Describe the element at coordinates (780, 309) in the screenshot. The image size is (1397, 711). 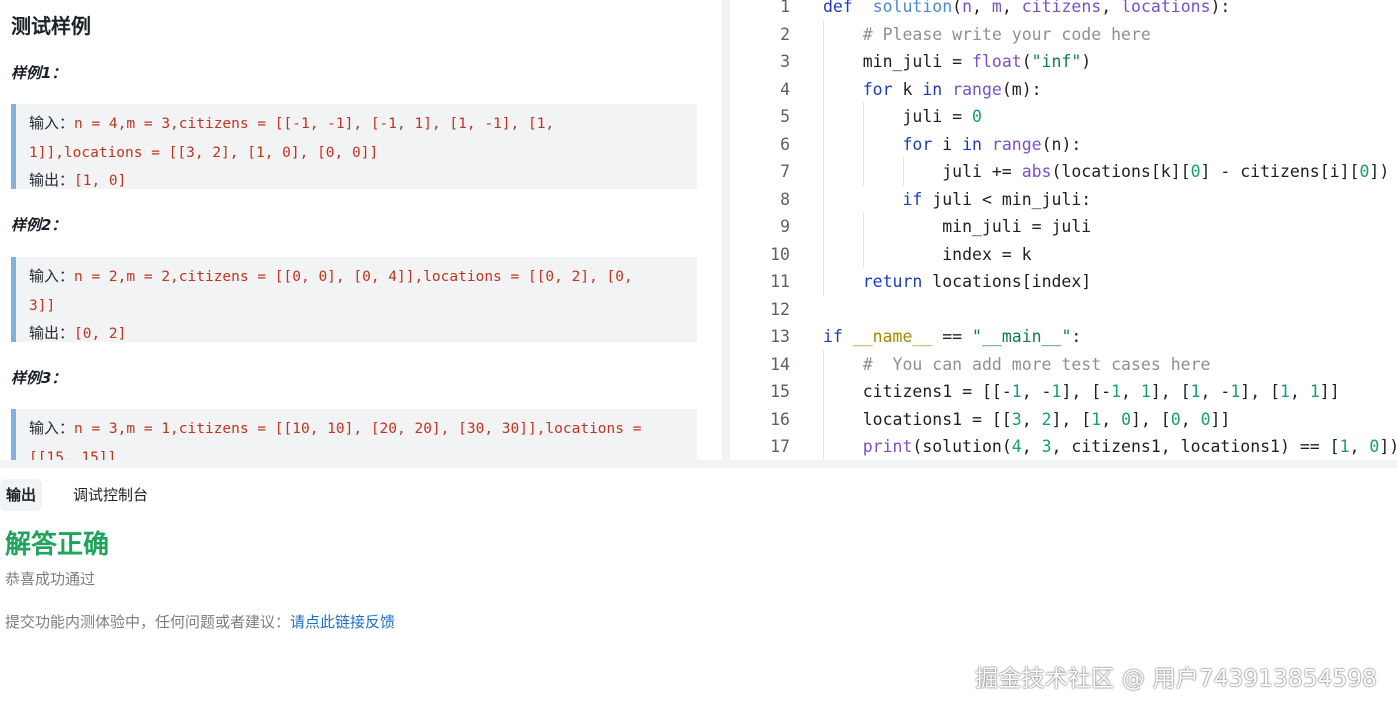
I see `line-number: 12` at that location.